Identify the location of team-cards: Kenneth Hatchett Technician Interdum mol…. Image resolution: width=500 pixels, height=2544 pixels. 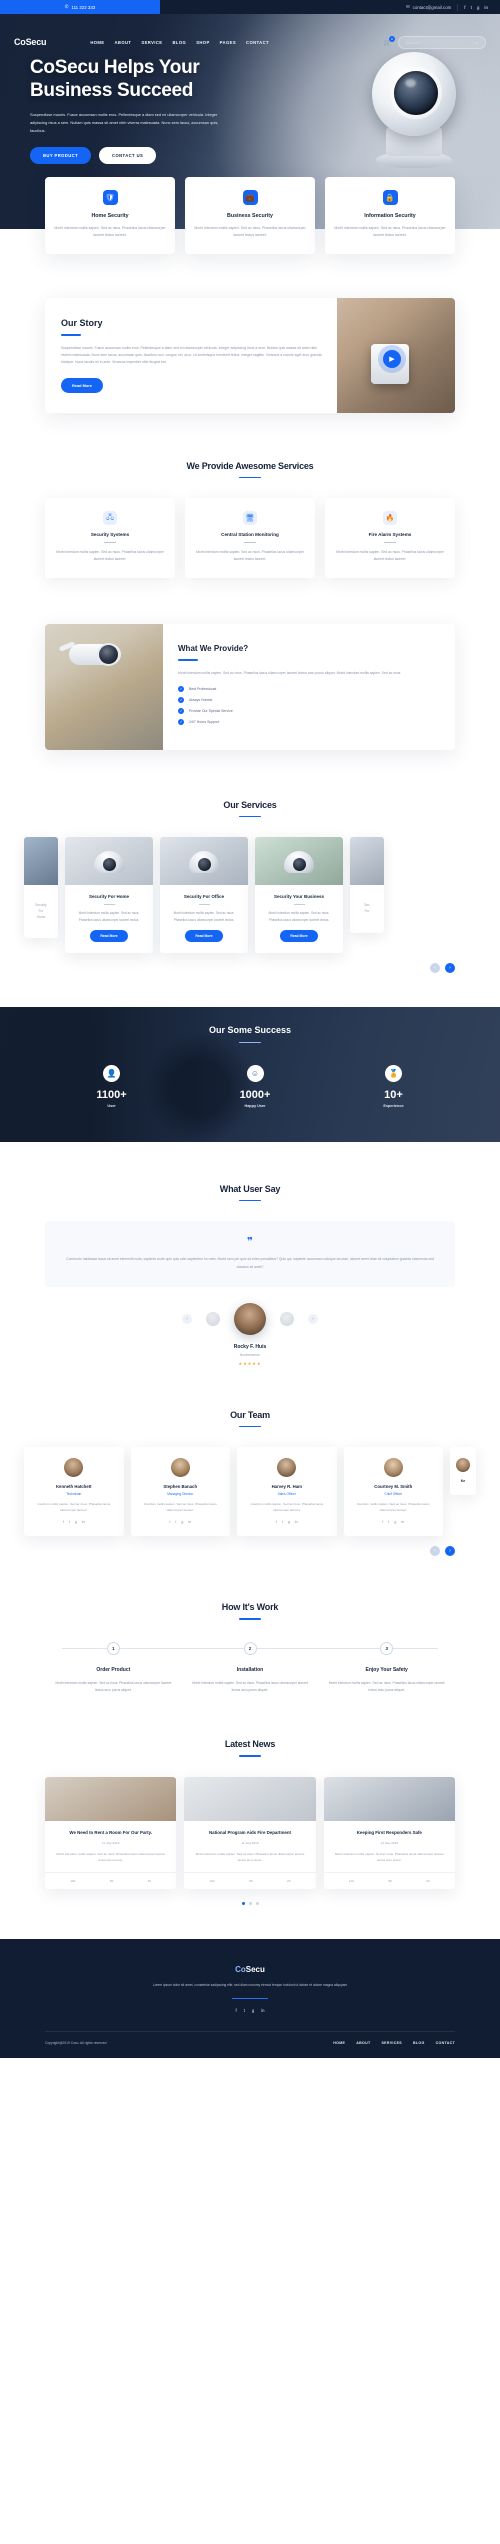
(250, 1492).